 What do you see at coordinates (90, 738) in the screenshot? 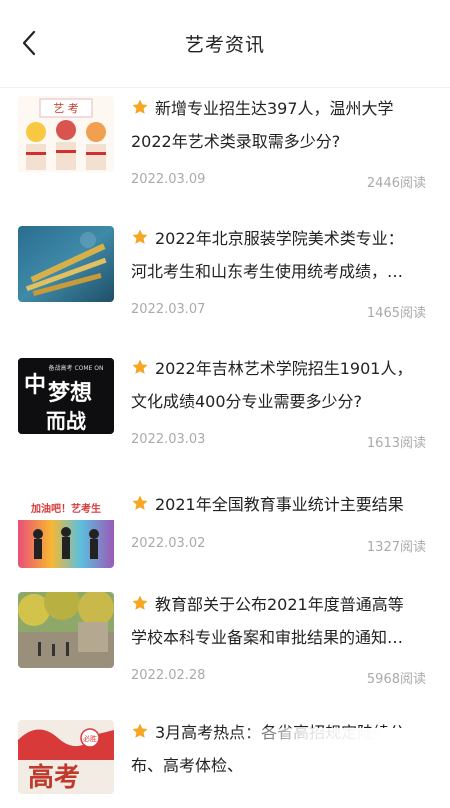
I see `thumb-small-label: 必胜` at bounding box center [90, 738].